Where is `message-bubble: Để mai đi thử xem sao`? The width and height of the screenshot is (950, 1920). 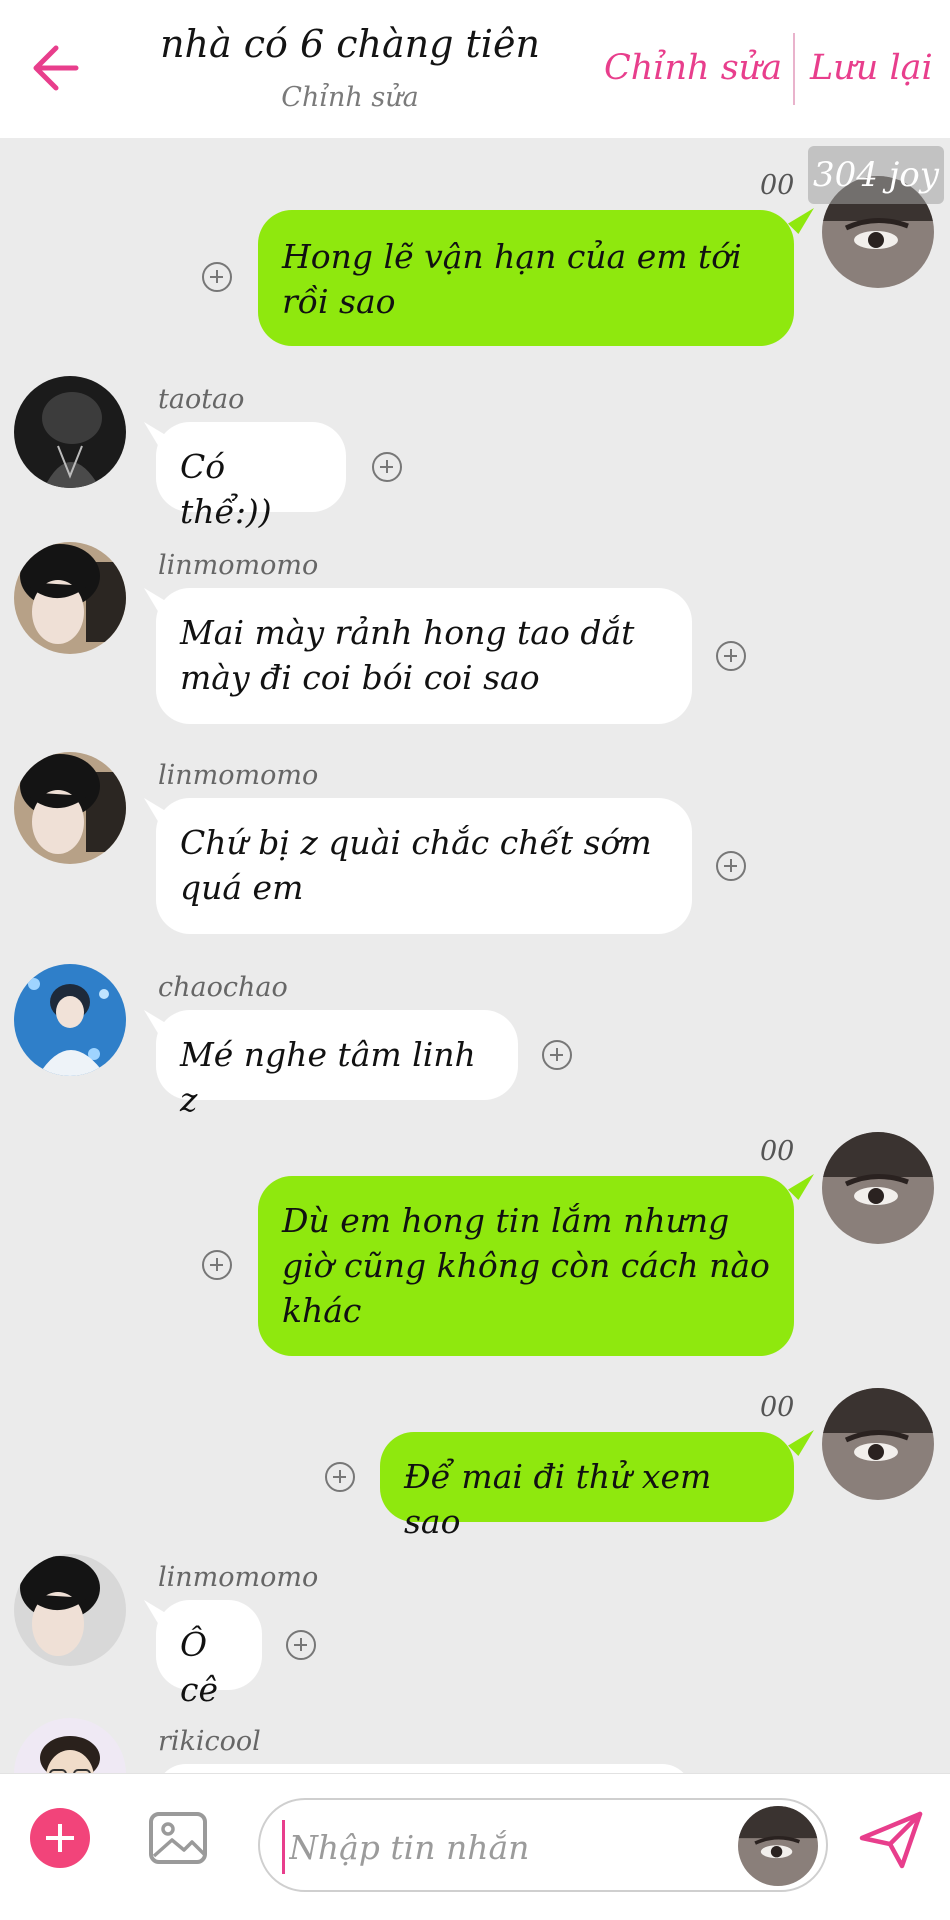 message-bubble: Để mai đi thử xem sao is located at coordinates (587, 1486).